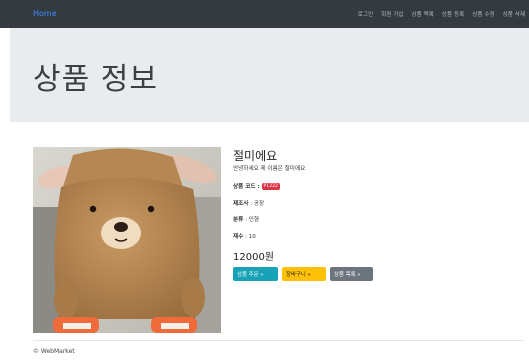  Describe the element at coordinates (392, 14) in the screenshot. I see `nav-signup: 회원 가입` at that location.